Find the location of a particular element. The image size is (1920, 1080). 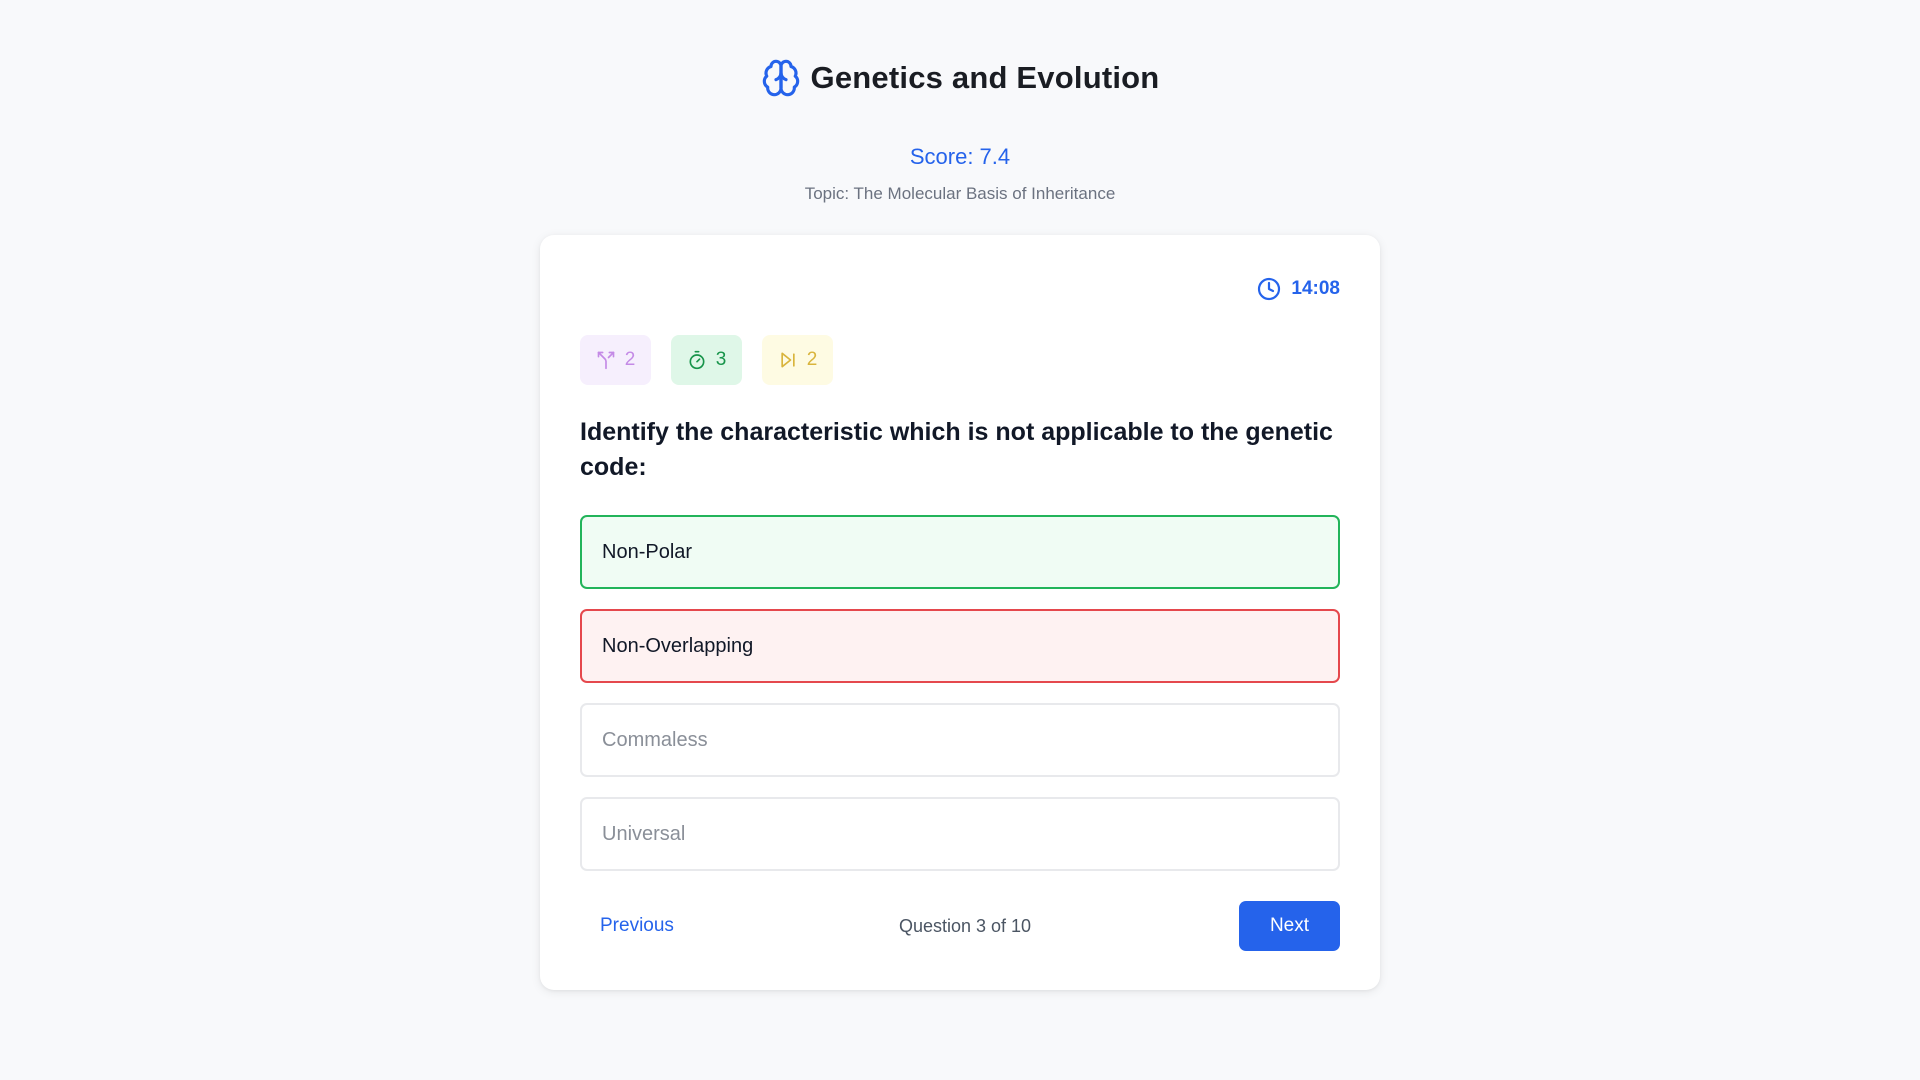

lifeline-split-button: 2 is located at coordinates (615, 360).